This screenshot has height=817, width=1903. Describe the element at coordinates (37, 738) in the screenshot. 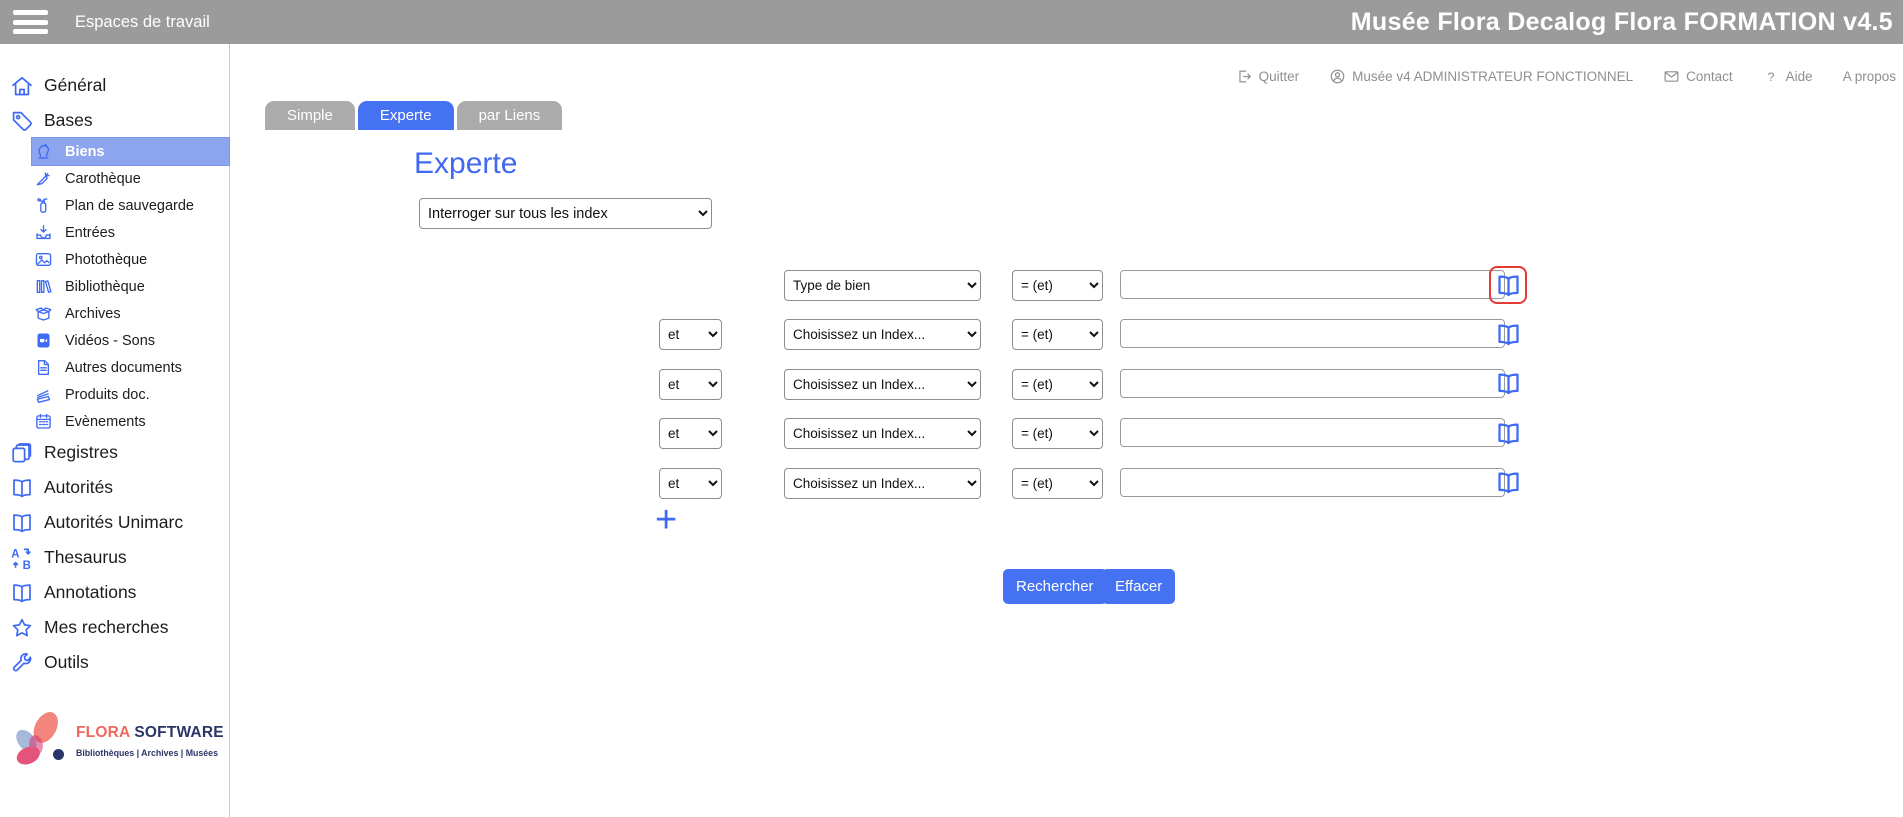

I see `butterfly-icon` at that location.